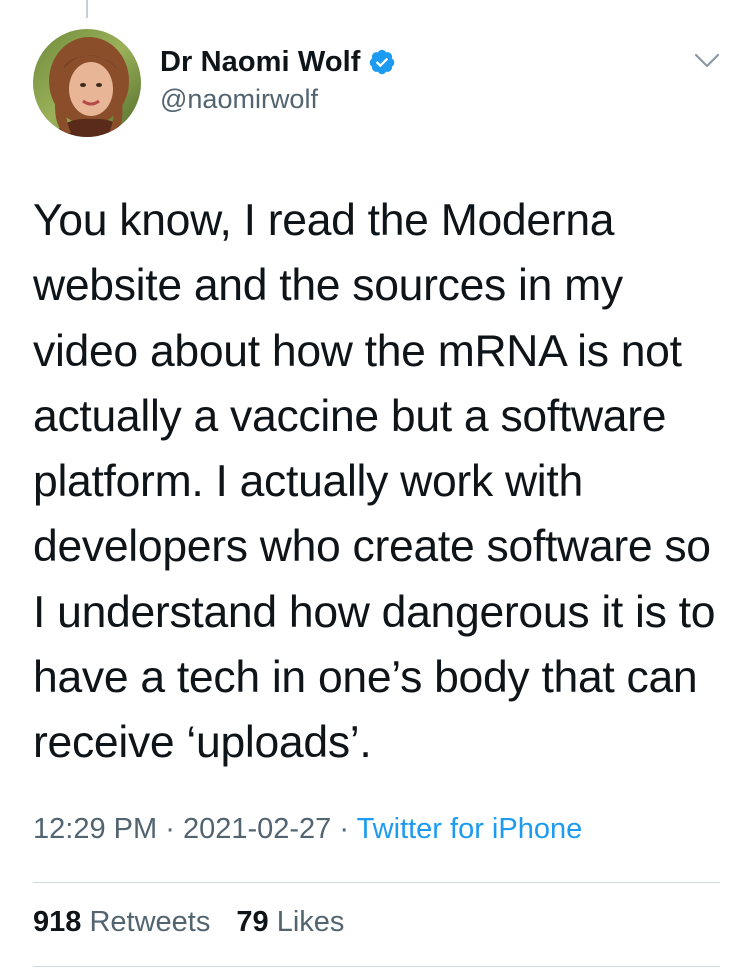 This screenshot has width=750, height=969. I want to click on likes-count: 79, so click(252, 922).